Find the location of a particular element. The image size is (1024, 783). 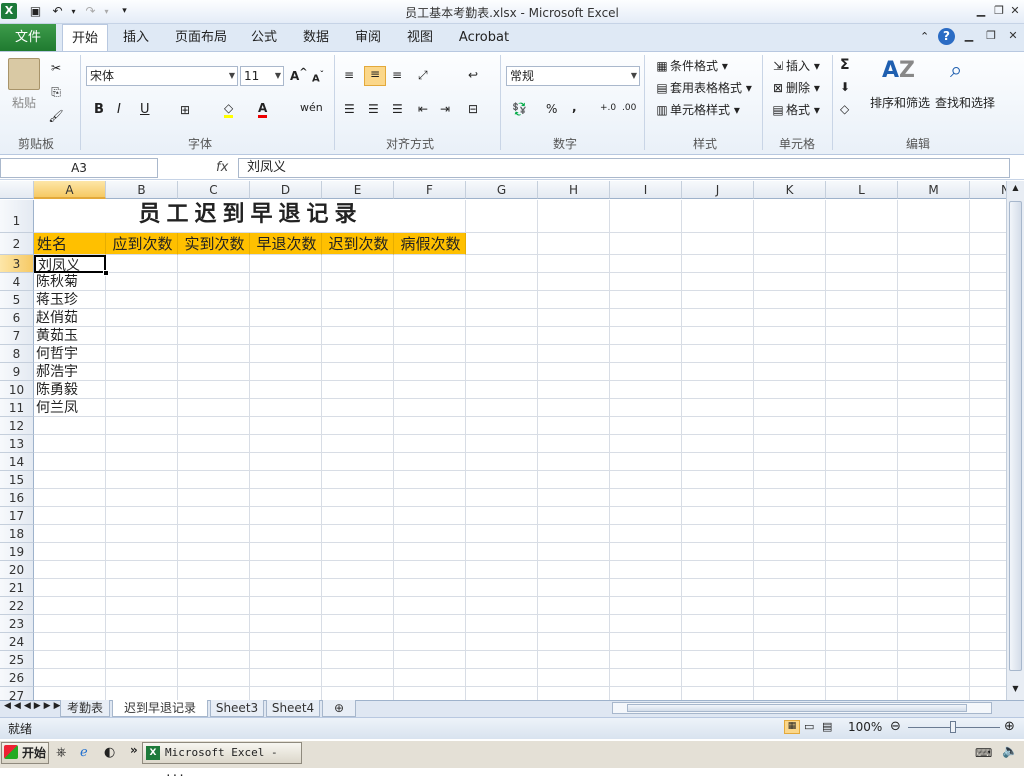

increase-decimal-icon: +.0 is located at coordinates (608, 108).